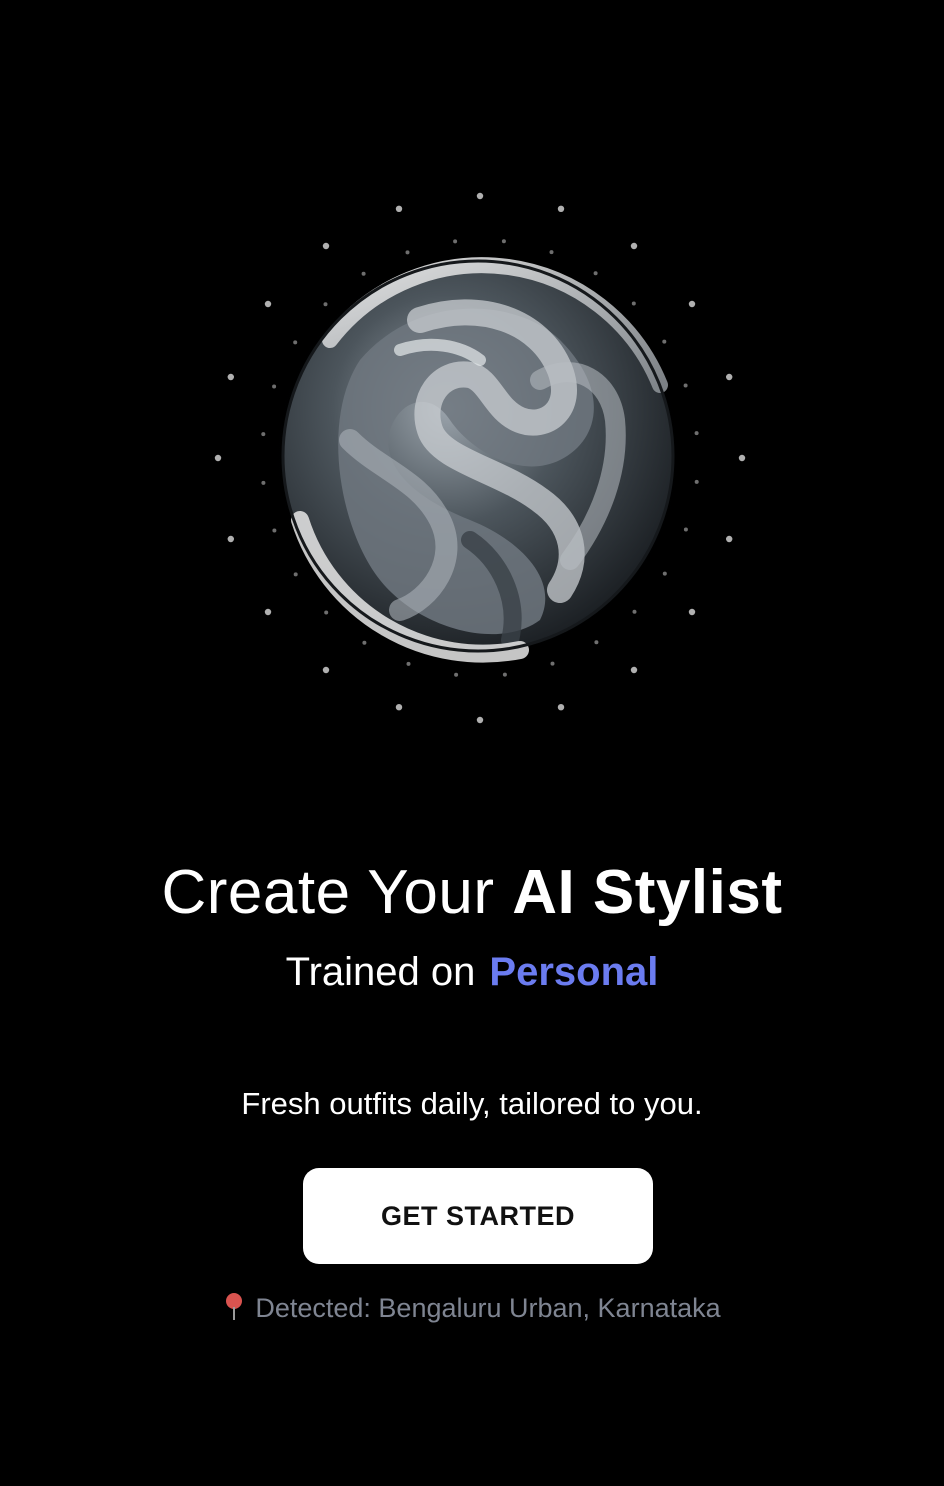 The width and height of the screenshot is (944, 1486). Describe the element at coordinates (234, 1306) in the screenshot. I see `map-pin-icon` at that location.